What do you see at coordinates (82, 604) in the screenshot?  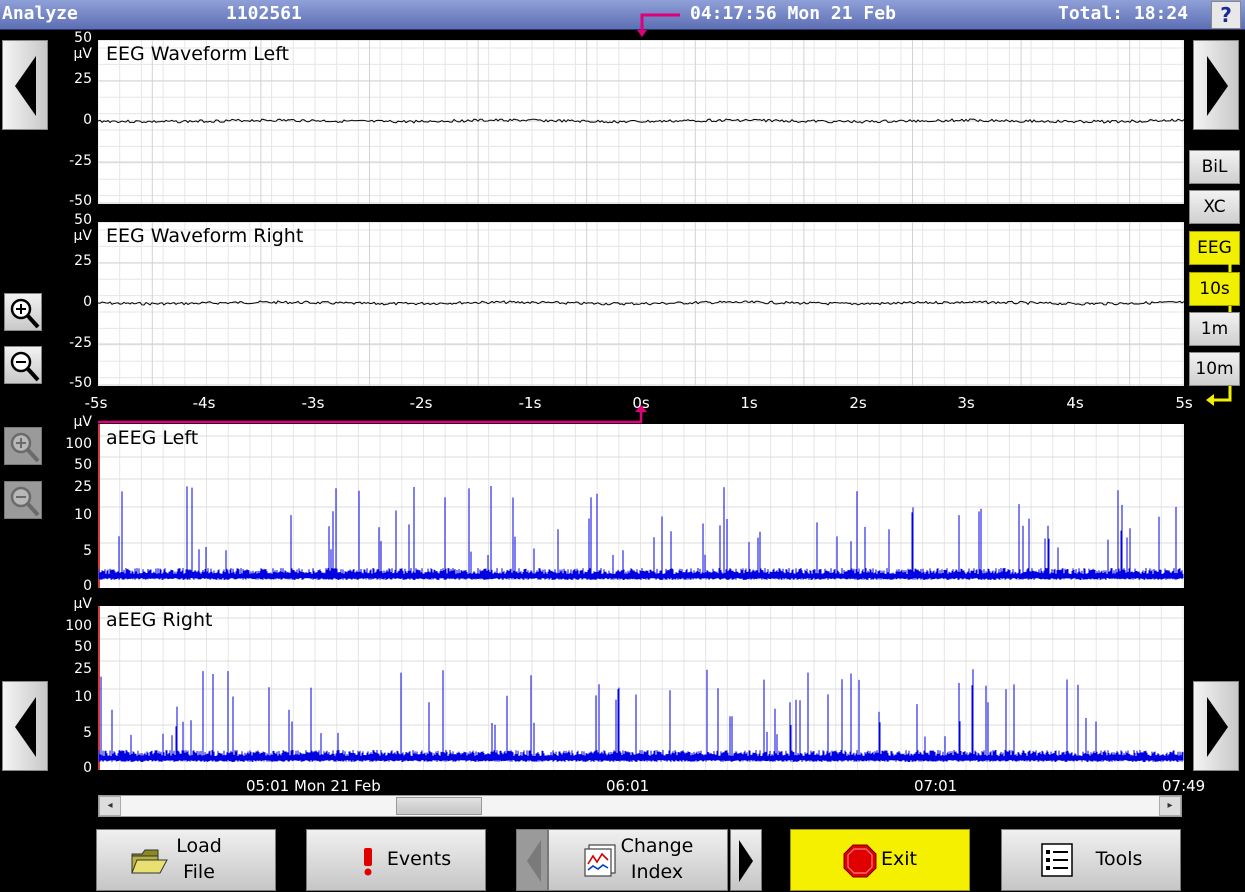 I see `aeeg-right-unit: µV` at bounding box center [82, 604].